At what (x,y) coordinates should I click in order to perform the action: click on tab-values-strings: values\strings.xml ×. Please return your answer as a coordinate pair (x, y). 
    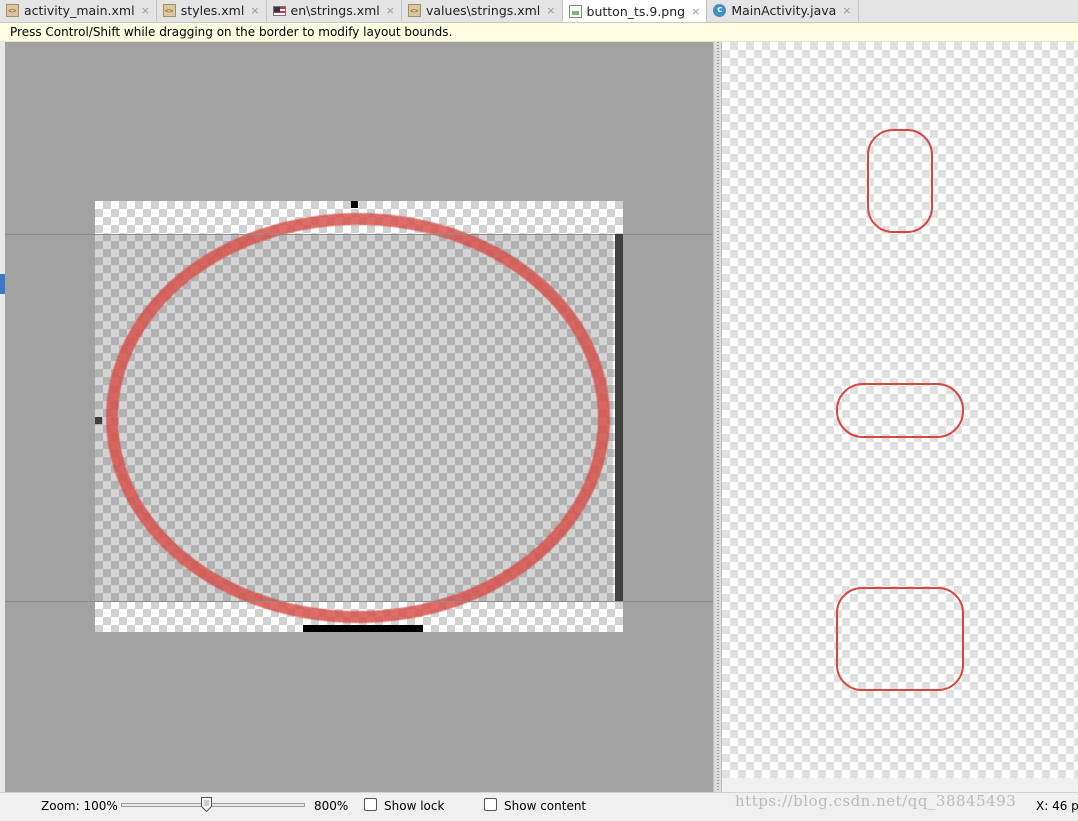
    Looking at the image, I should click on (482, 10).